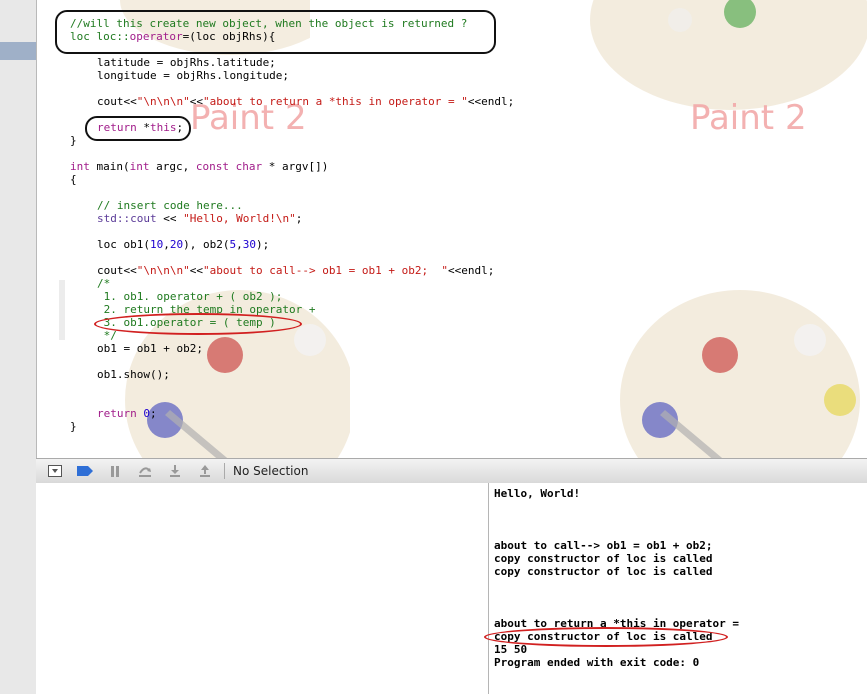 Image resolution: width=867 pixels, height=694 pixels. I want to click on code-line: std::cout << "Hello, World!\n";, so click(200, 218).